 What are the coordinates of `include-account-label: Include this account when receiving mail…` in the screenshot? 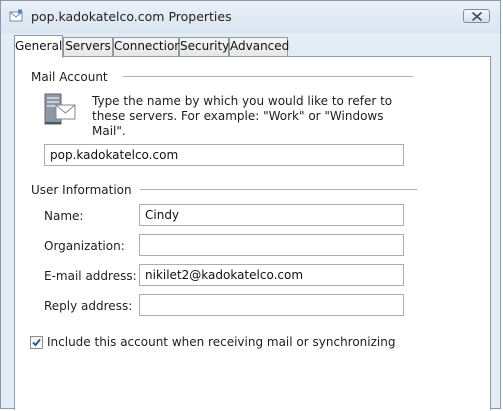 It's located at (221, 342).